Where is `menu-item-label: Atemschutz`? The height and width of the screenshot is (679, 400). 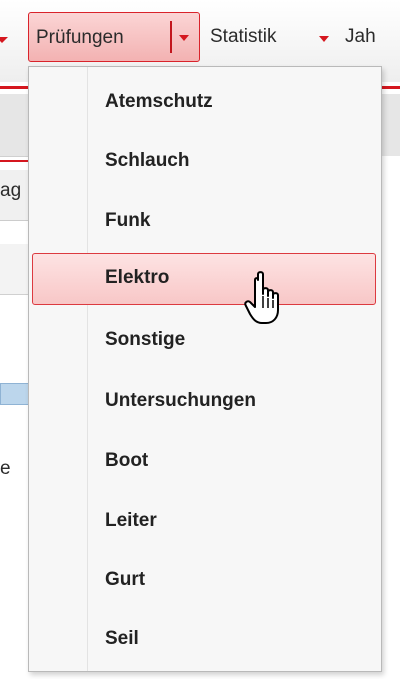
menu-item-label: Atemschutz is located at coordinates (159, 101).